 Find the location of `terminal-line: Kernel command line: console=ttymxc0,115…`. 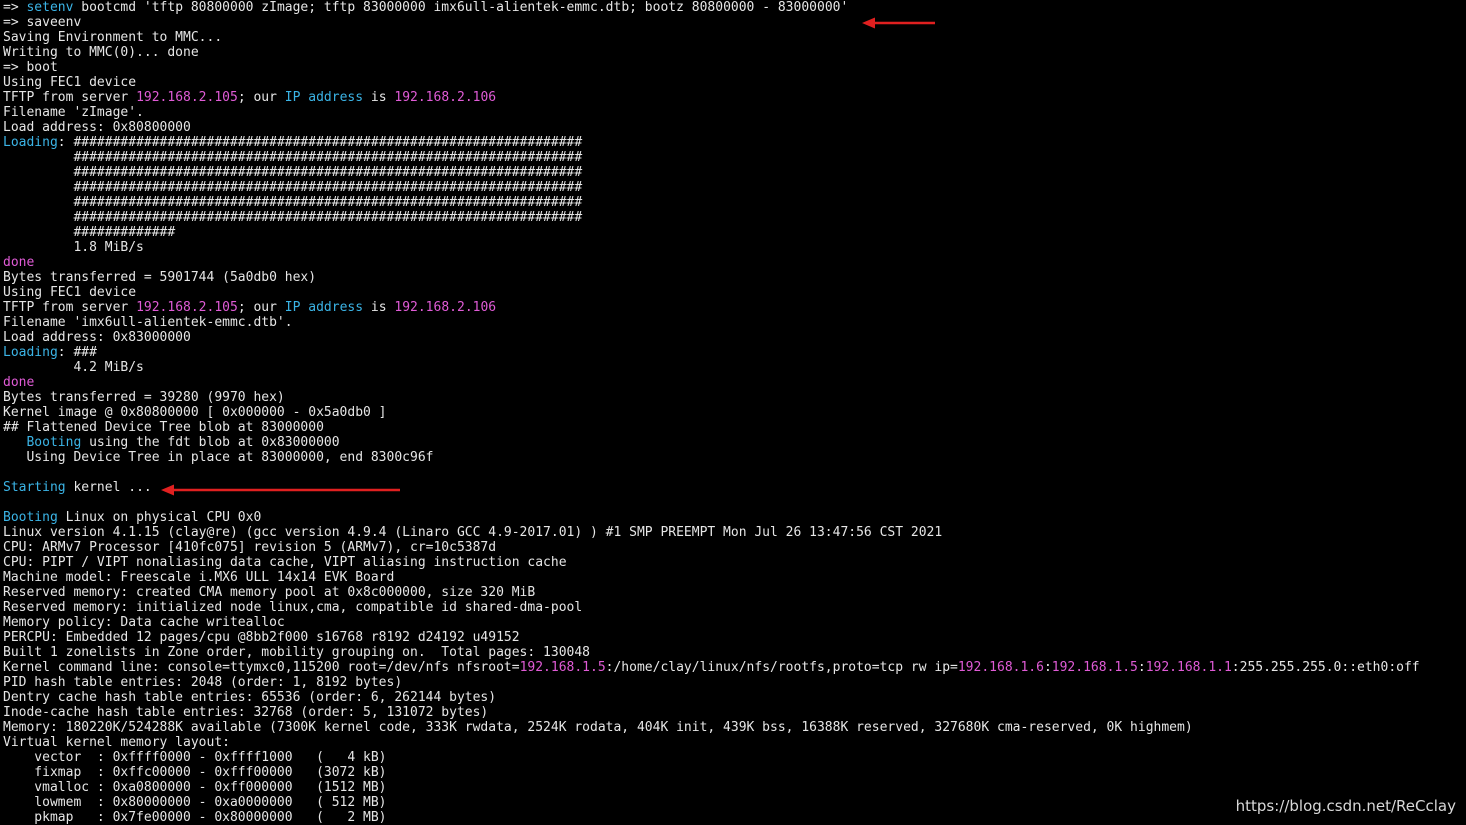

terminal-line: Kernel command line: console=ttymxc0,115… is located at coordinates (711, 667).